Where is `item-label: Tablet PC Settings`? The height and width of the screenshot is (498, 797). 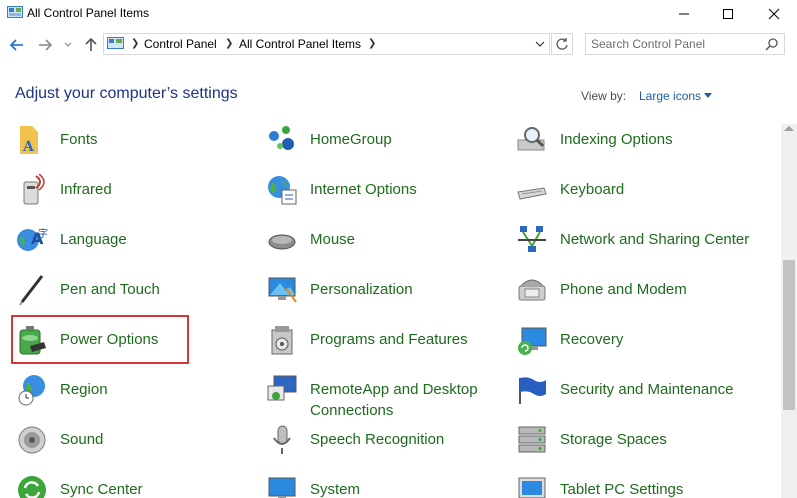
item-label: Tablet PC Settings is located at coordinates (622, 489).